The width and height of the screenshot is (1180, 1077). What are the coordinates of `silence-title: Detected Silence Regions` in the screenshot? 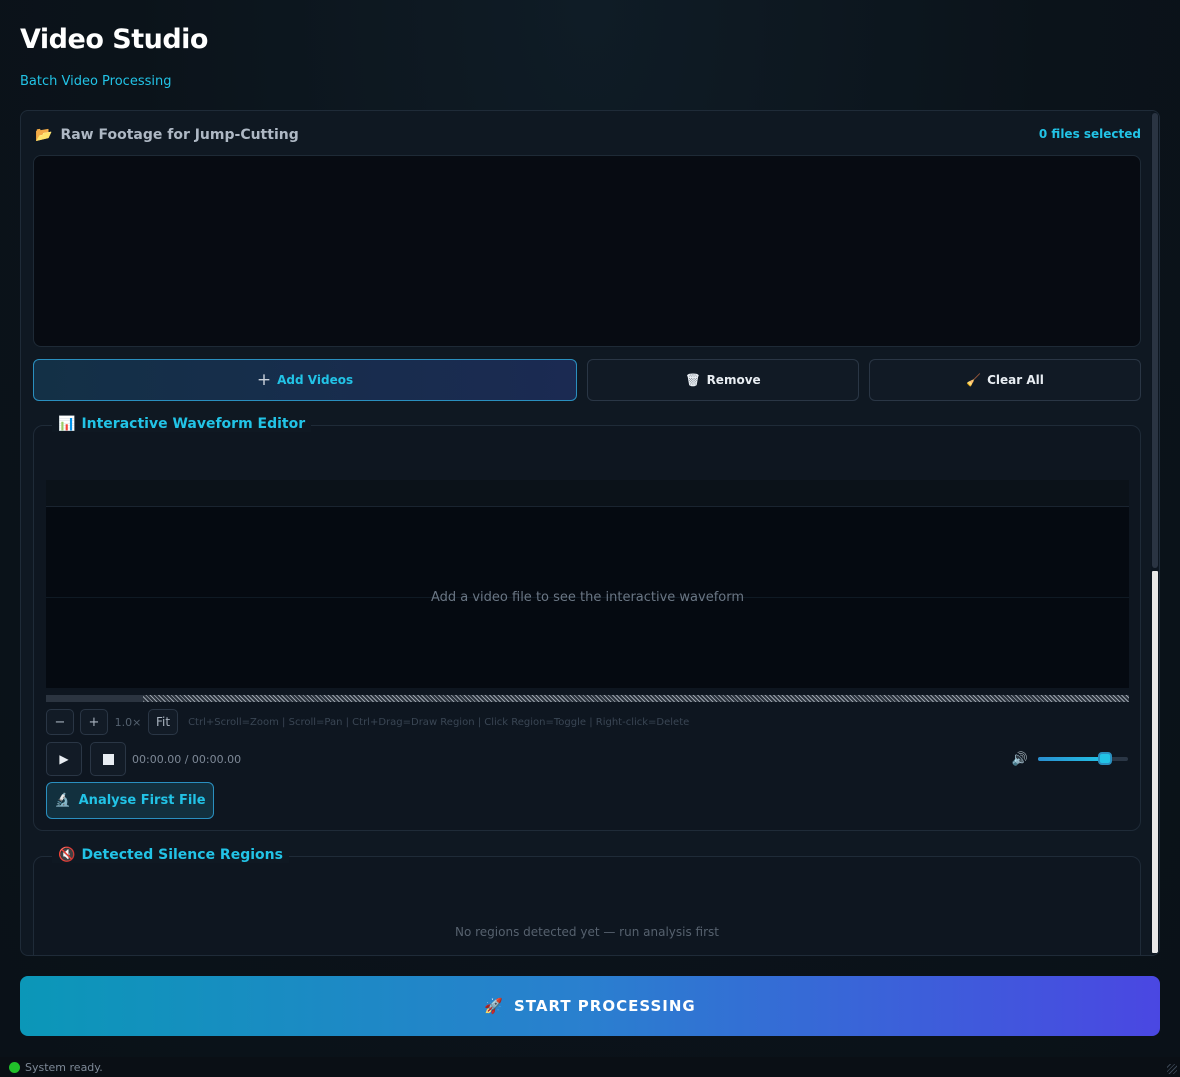 It's located at (182, 855).